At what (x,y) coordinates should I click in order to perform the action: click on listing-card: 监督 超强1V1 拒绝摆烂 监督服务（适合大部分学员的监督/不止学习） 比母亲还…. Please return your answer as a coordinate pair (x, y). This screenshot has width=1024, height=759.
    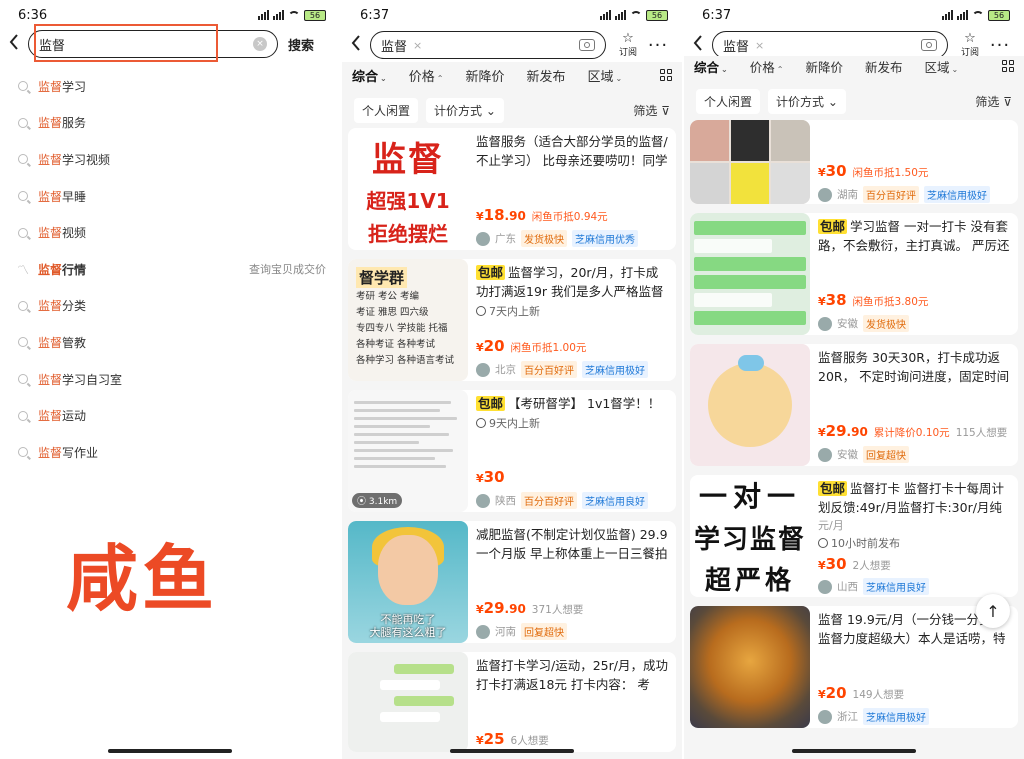
    Looking at the image, I should click on (512, 189).